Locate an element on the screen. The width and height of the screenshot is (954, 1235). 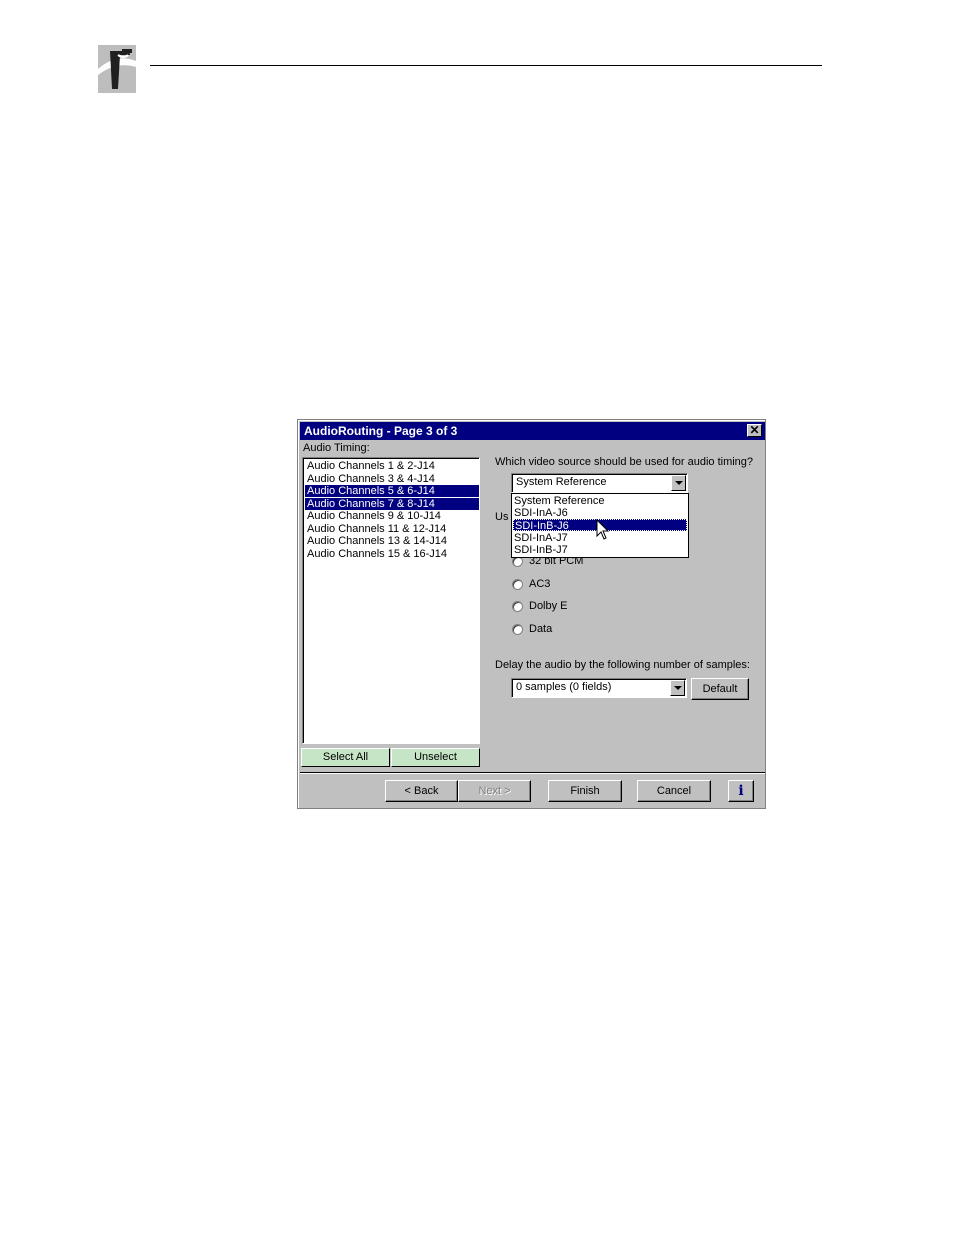
delay-samples-value: 0 samples (0 fields) is located at coordinates (564, 687).